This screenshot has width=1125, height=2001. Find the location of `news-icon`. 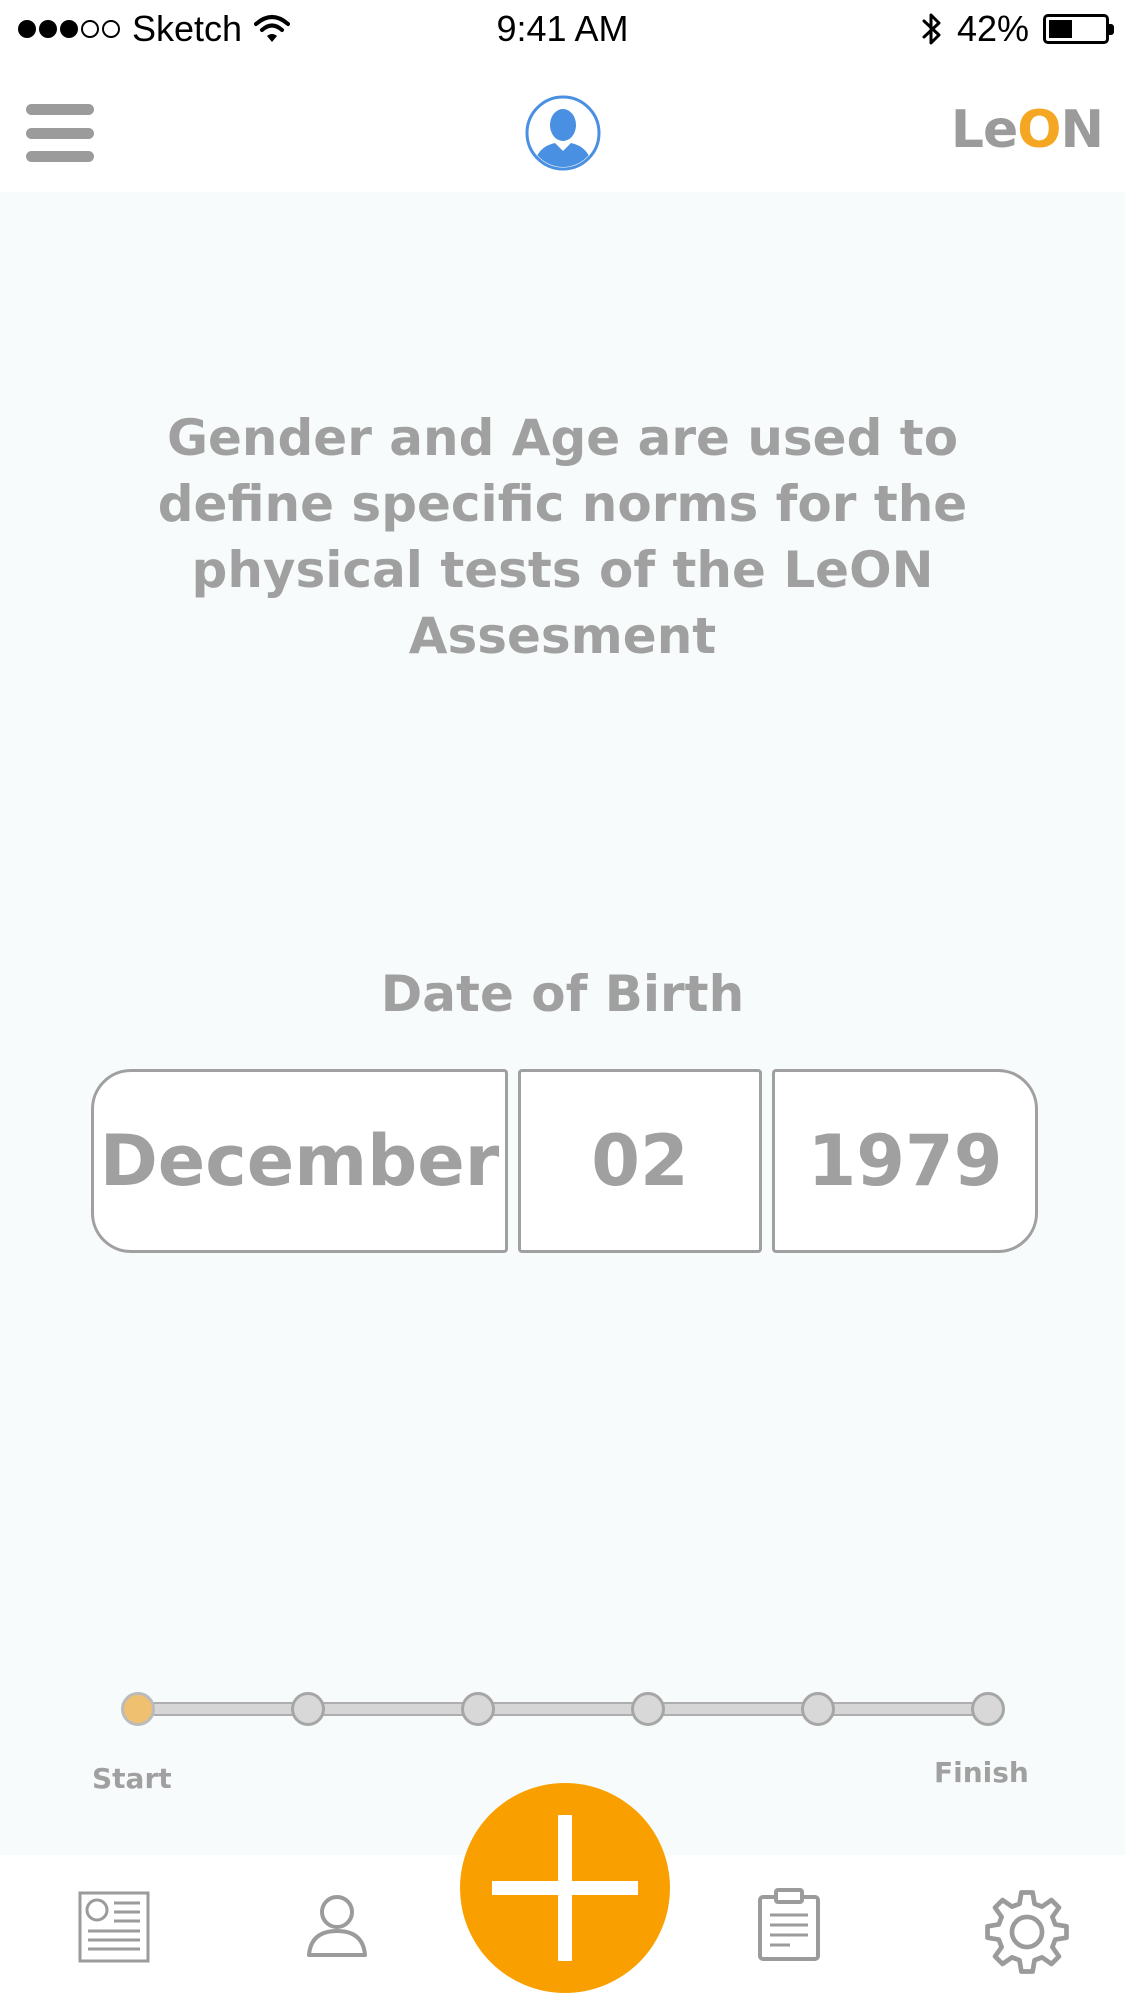

news-icon is located at coordinates (114, 1927).